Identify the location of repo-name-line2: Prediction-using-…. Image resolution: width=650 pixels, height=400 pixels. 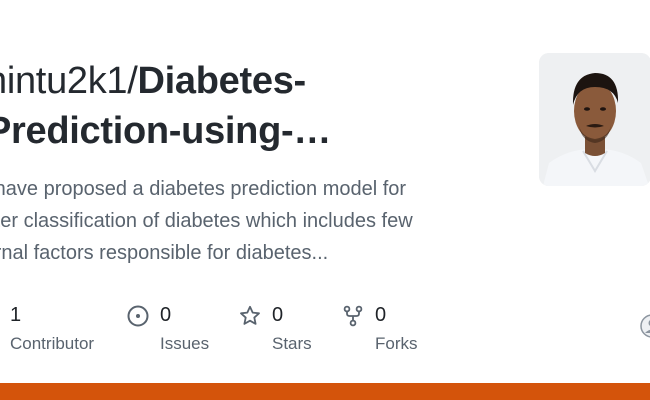
(166, 131).